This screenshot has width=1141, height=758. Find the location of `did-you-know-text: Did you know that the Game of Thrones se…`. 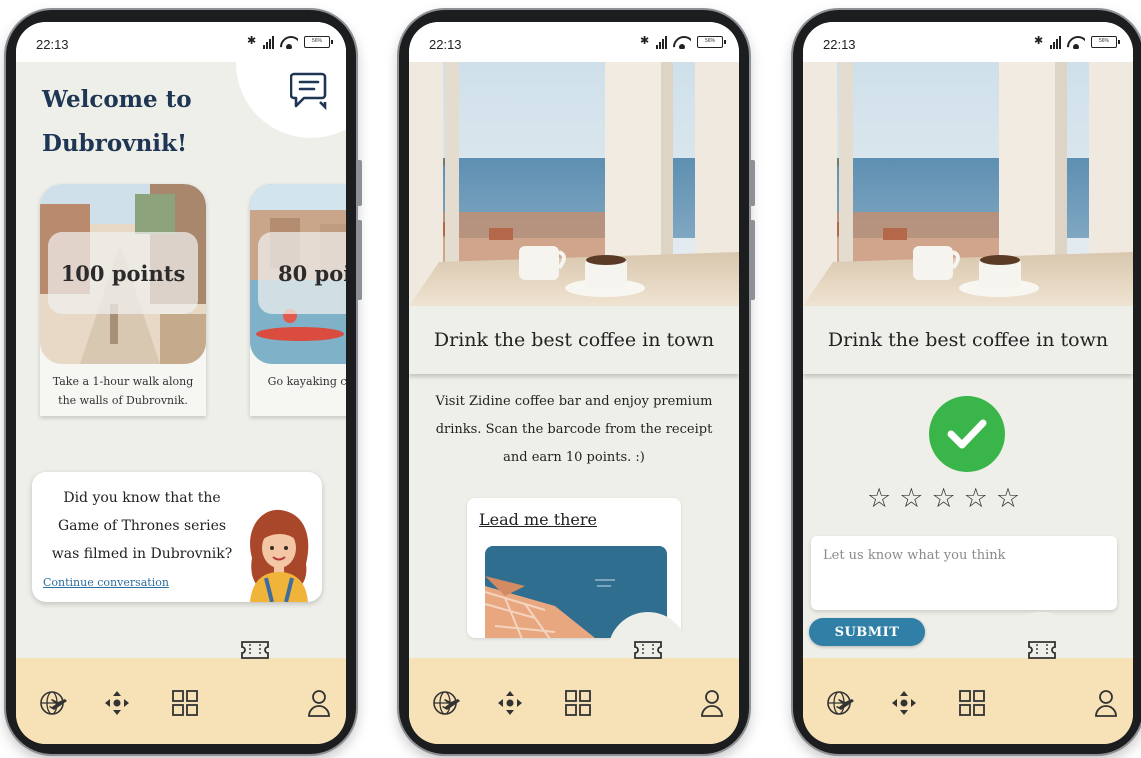

did-you-know-text: Did you know that the Game of Thrones se… is located at coordinates (142, 526).